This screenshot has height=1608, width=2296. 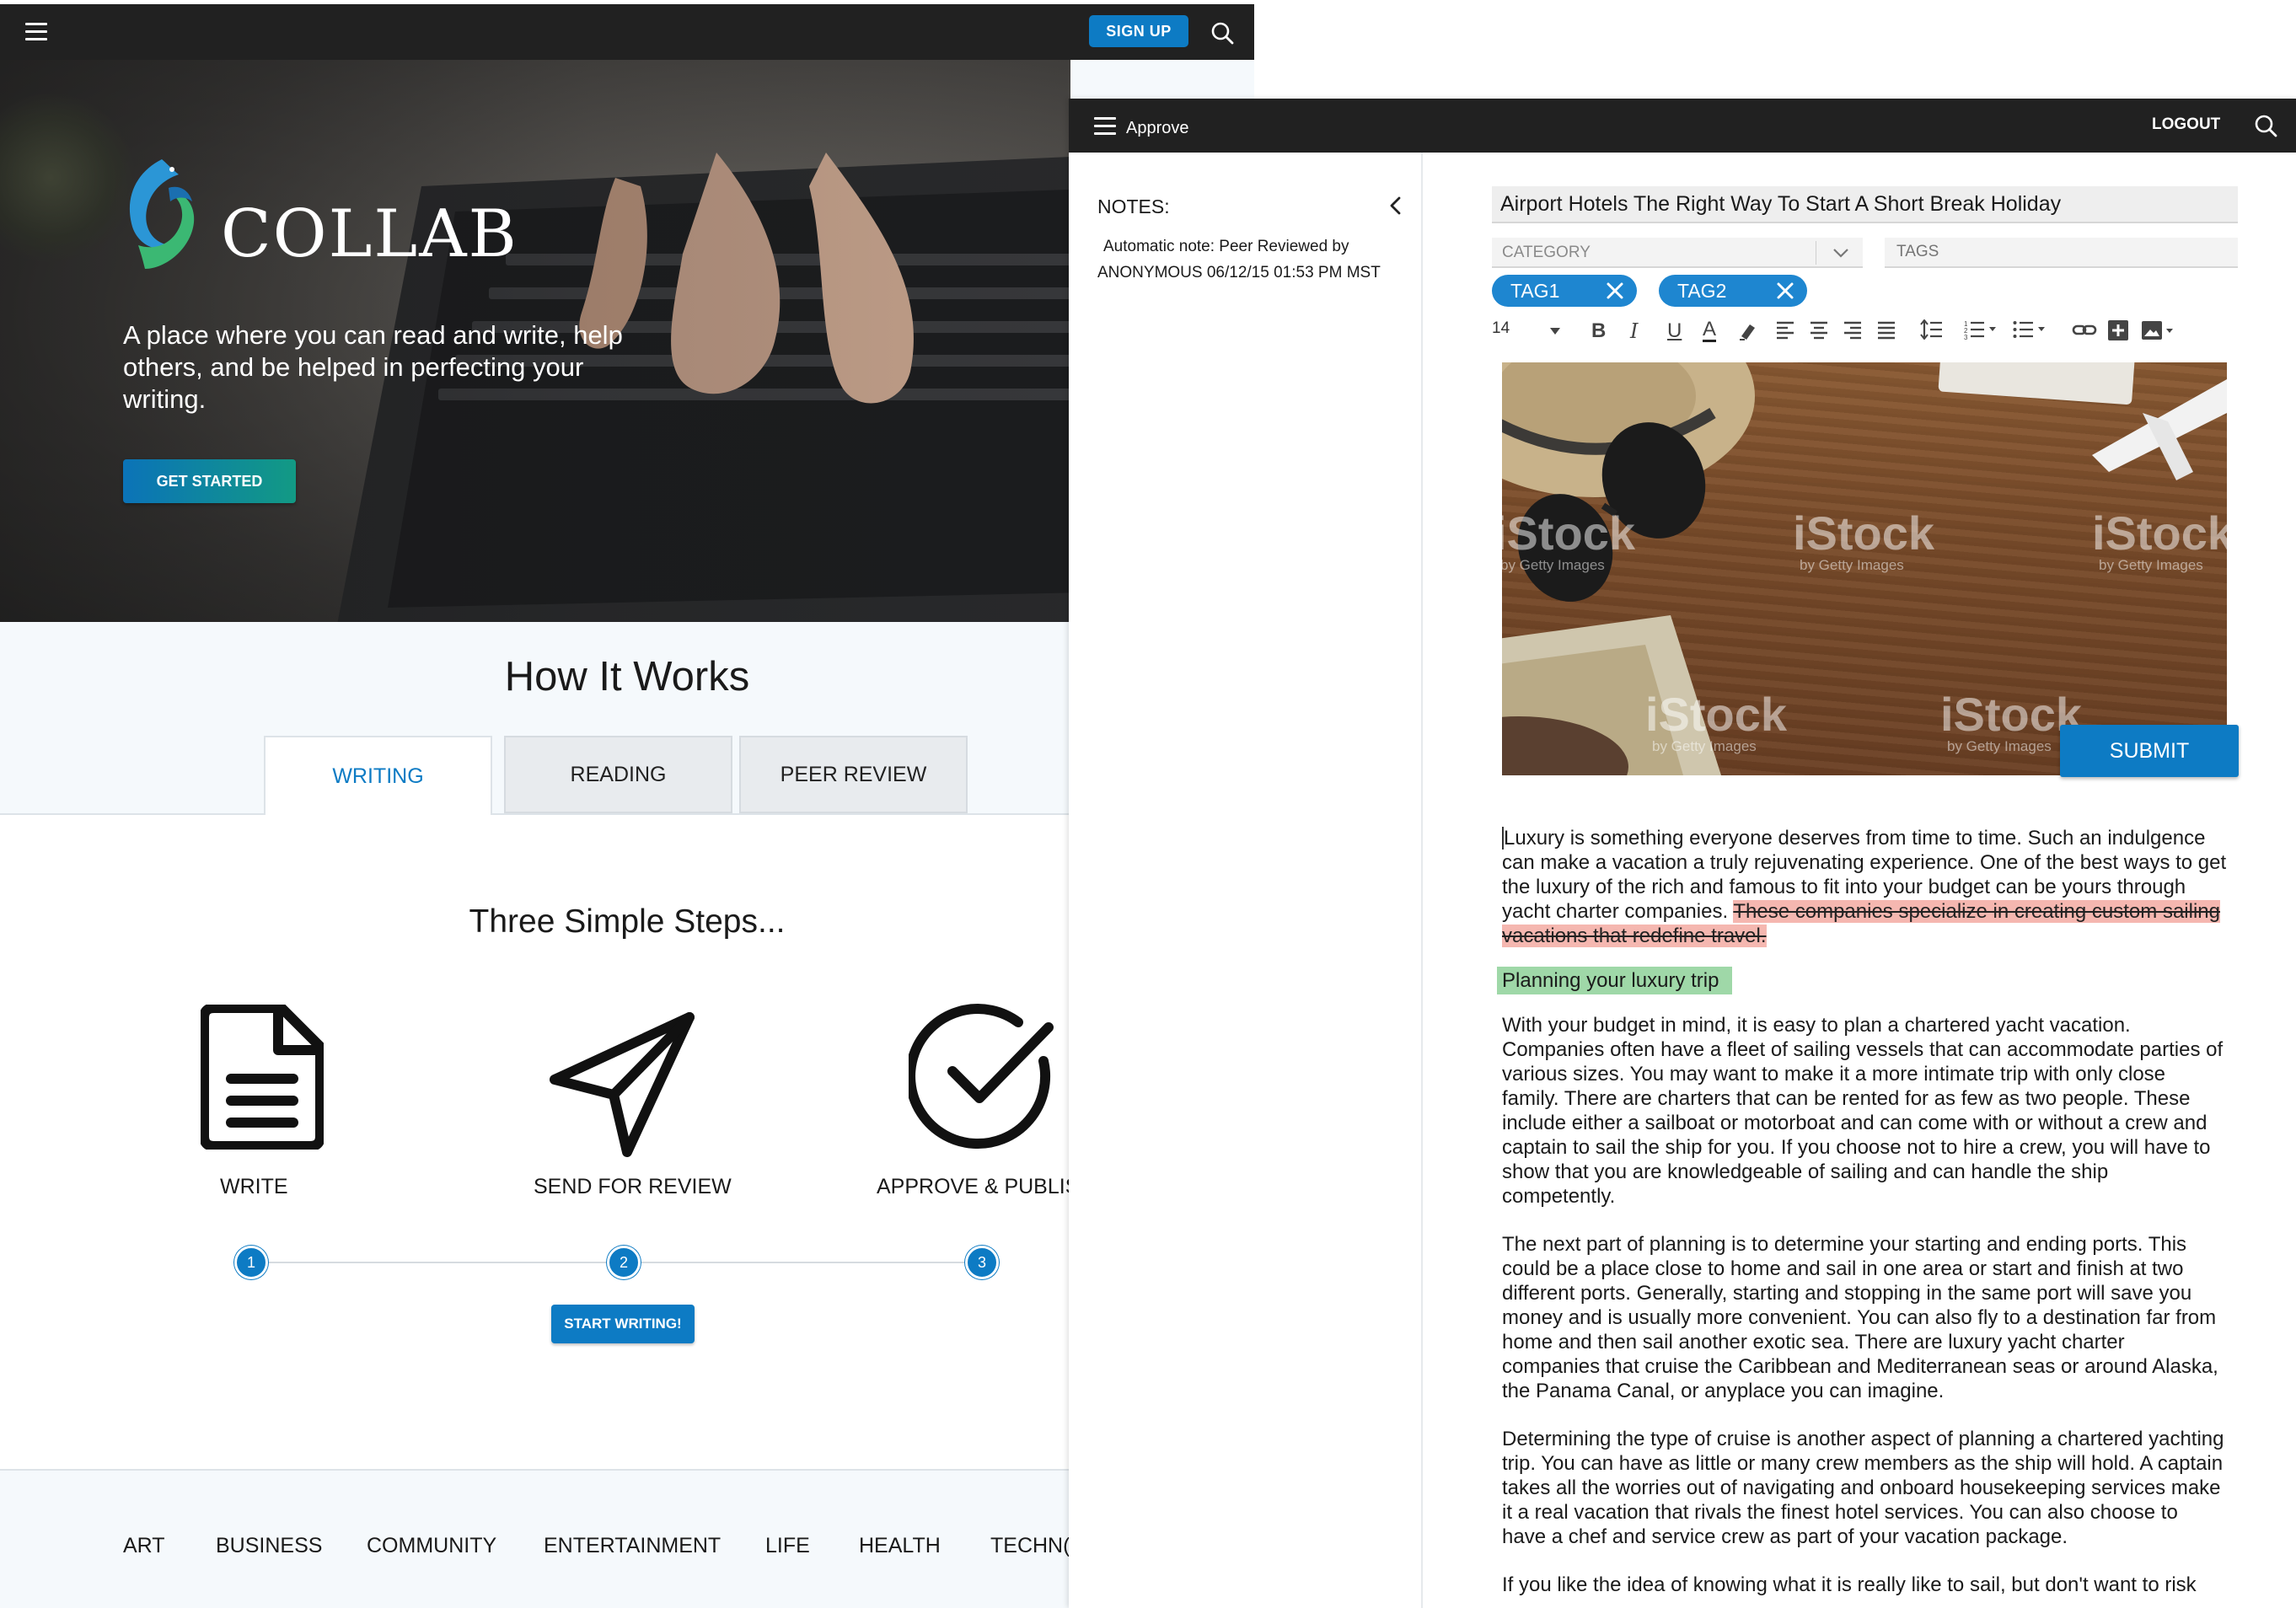 I want to click on tab-peer-review: PEER REVIEW, so click(x=853, y=774).